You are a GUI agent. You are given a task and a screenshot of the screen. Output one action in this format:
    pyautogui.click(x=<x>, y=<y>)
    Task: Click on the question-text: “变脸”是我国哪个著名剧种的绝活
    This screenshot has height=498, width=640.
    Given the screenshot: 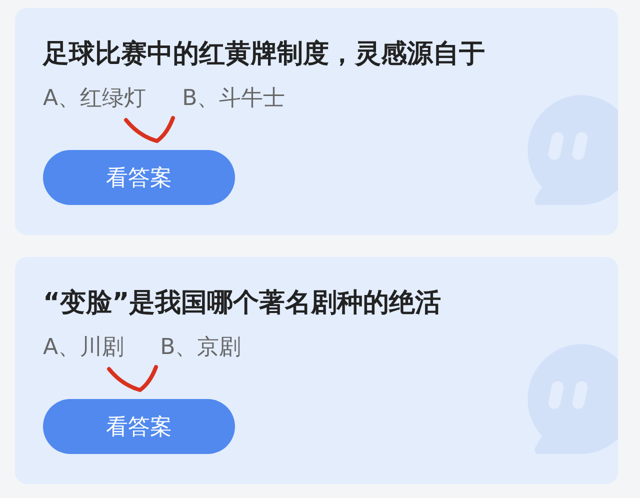 What is the action you would take?
    pyautogui.click(x=242, y=303)
    